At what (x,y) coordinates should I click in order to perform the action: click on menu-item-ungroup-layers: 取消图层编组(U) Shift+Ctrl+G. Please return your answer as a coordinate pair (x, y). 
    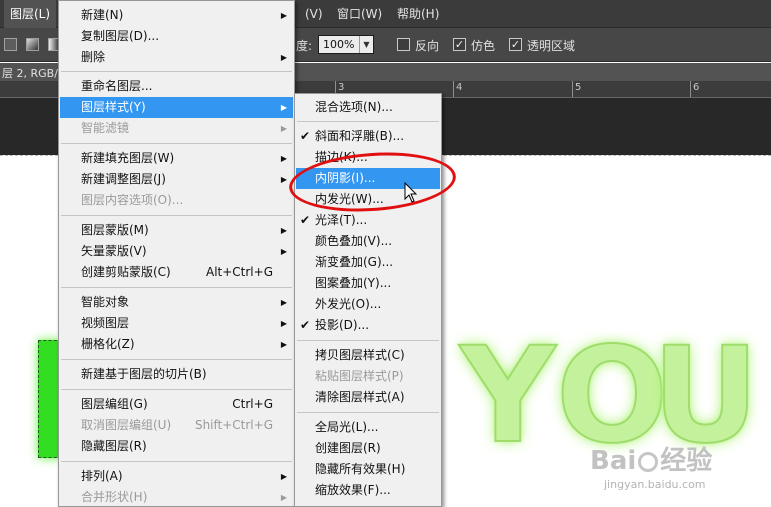
    Looking at the image, I should click on (176, 425).